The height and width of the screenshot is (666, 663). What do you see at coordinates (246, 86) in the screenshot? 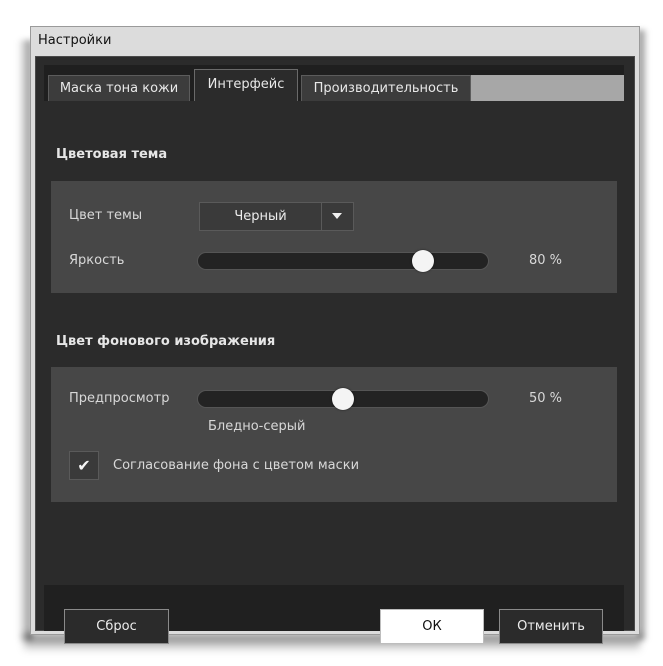
I see `tab-interface: Интерфейс` at bounding box center [246, 86].